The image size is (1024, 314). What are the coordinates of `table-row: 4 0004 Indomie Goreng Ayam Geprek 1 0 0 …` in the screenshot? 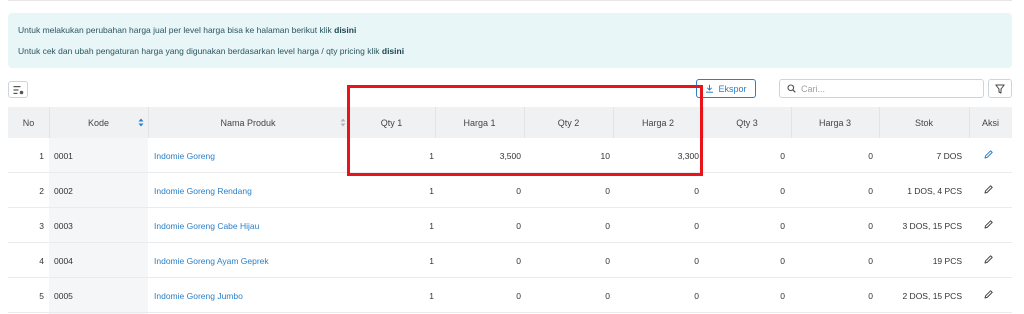 It's located at (510, 260).